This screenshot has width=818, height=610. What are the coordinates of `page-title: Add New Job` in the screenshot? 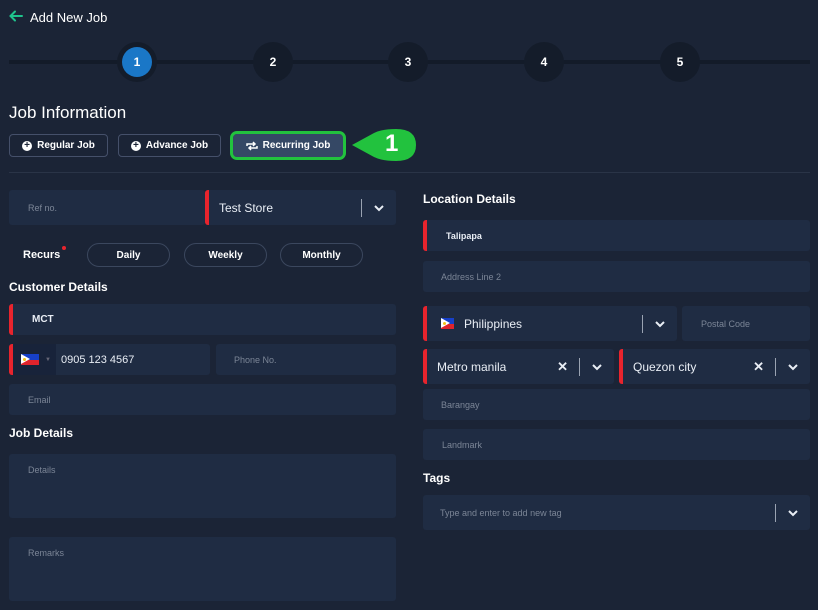 It's located at (69, 17).